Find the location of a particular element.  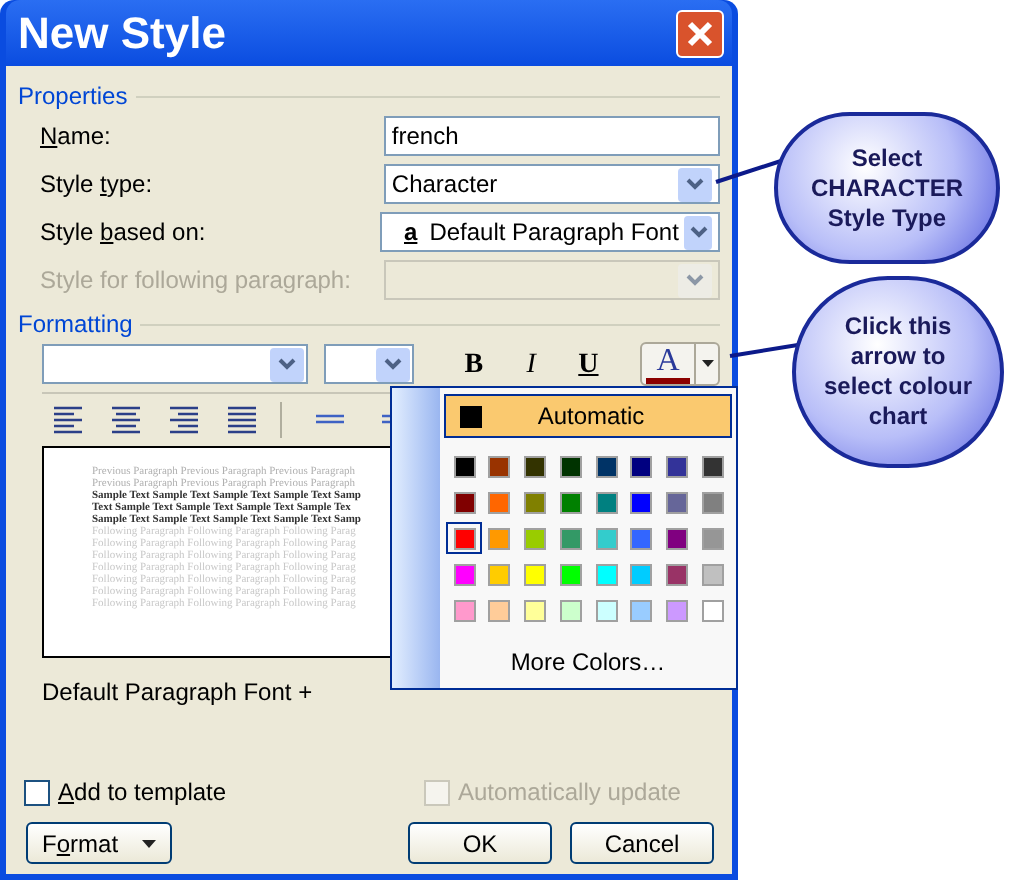

dropdown-arrow-icon is located at coordinates (706, 364).